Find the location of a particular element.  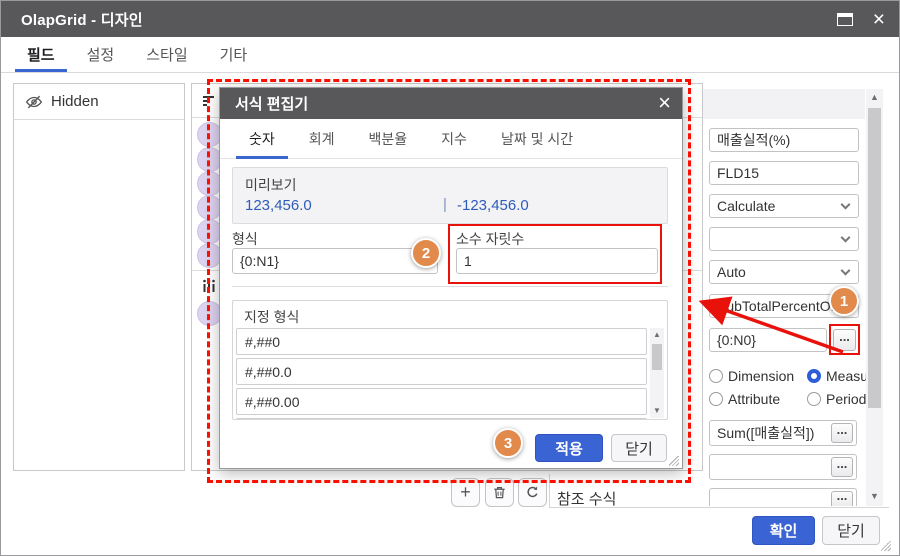

modal-close-button: 닫기 is located at coordinates (639, 448).